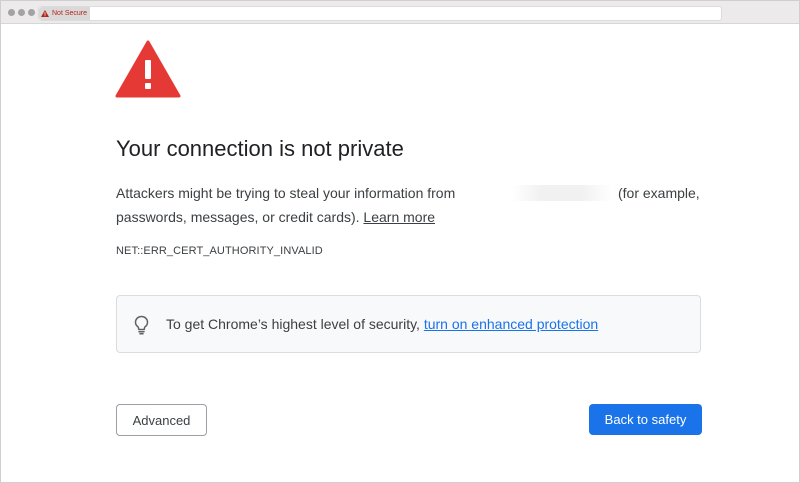  Describe the element at coordinates (562, 193) in the screenshot. I see `redacted-hostname` at that location.